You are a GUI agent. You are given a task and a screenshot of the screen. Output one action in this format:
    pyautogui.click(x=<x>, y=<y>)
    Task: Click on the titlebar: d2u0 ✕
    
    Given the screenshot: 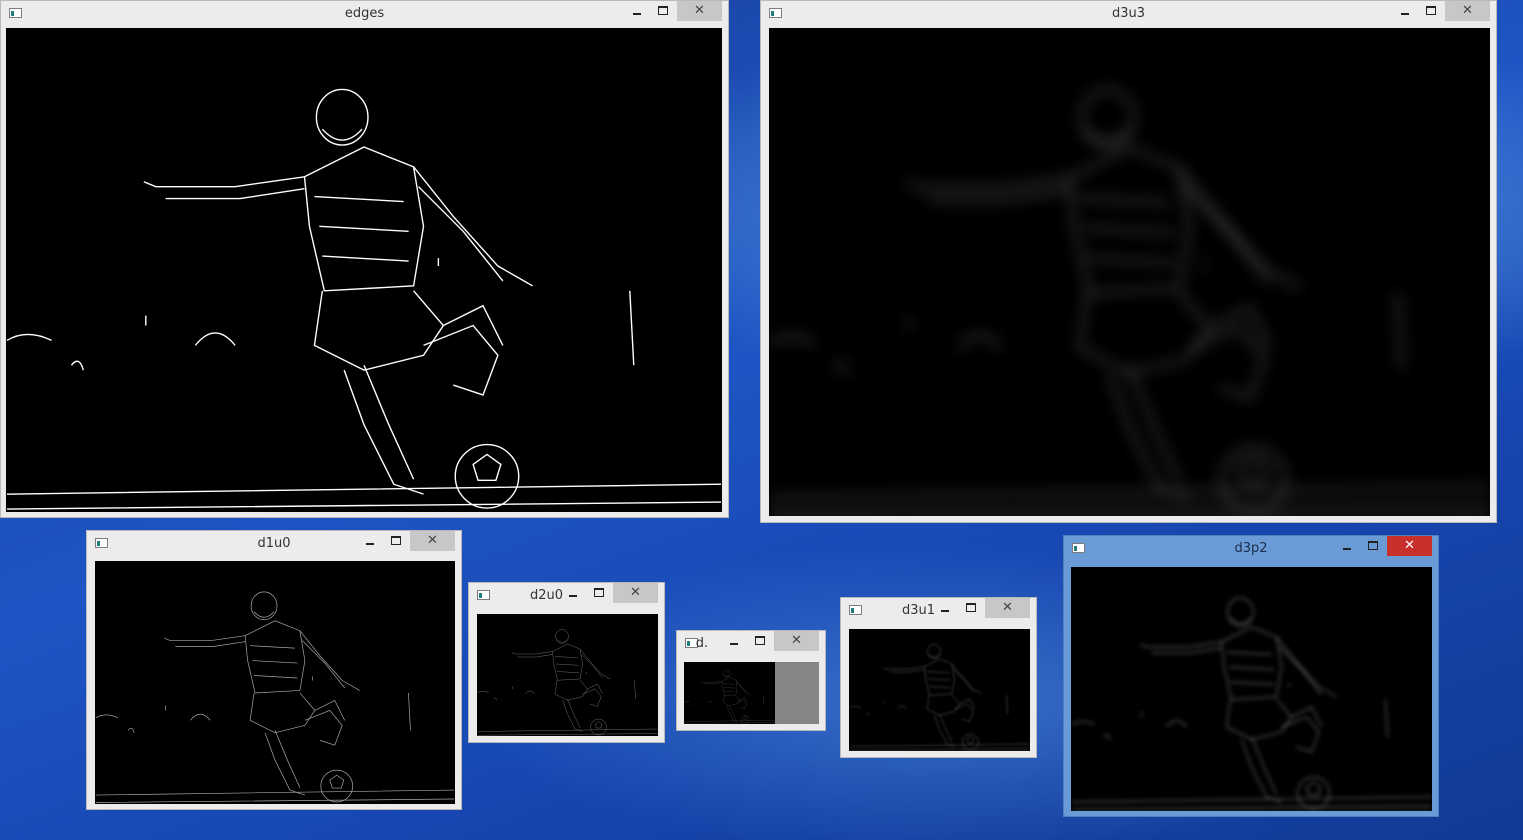 What is the action you would take?
    pyautogui.click(x=566, y=596)
    